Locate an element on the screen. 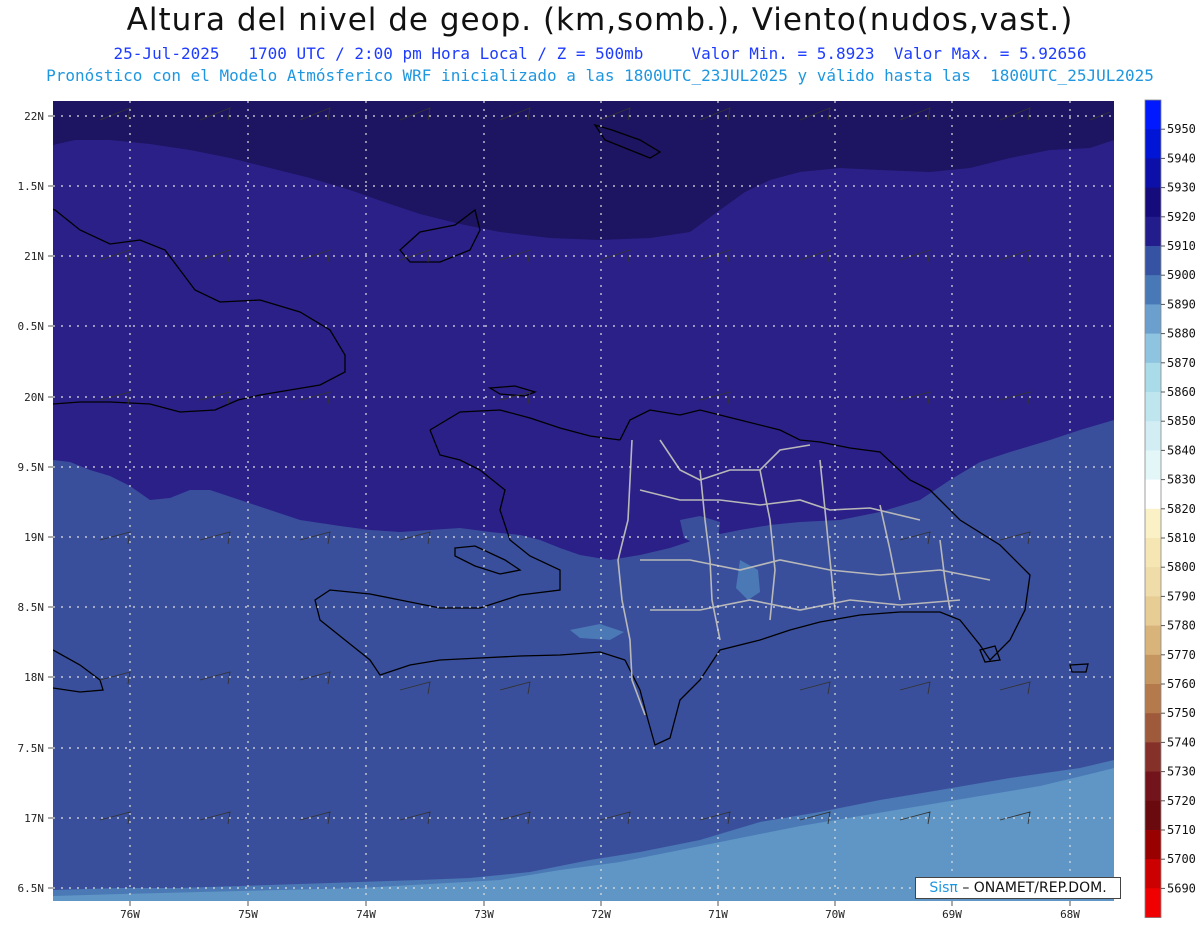 The image size is (1200, 927). colorbar-label: 5870 is located at coordinates (1181, 363).